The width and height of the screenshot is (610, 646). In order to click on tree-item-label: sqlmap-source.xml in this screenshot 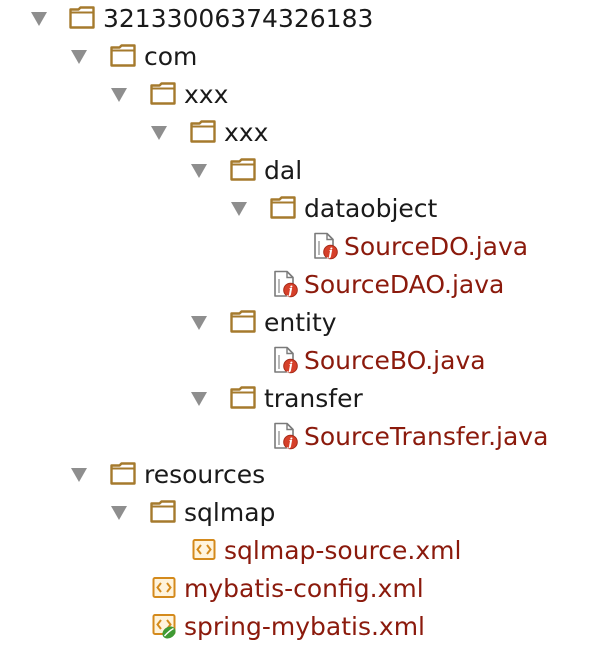, I will do `click(343, 550)`.